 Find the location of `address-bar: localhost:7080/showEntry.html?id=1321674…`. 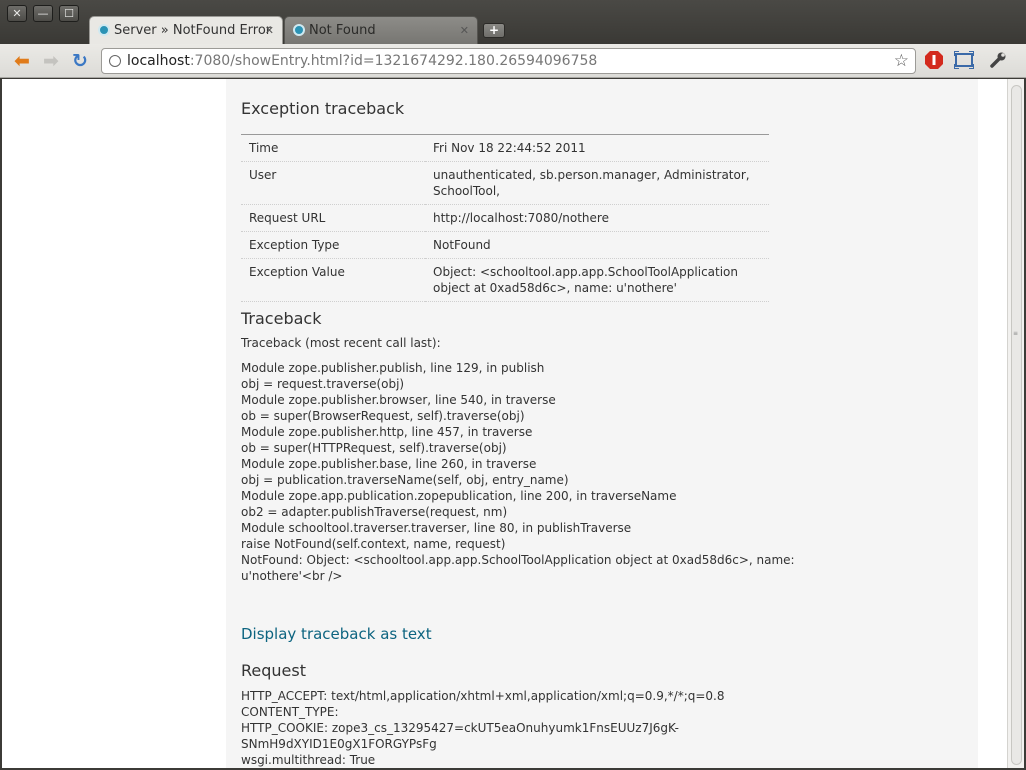

address-bar: localhost:7080/showEntry.html?id=1321674… is located at coordinates (508, 61).